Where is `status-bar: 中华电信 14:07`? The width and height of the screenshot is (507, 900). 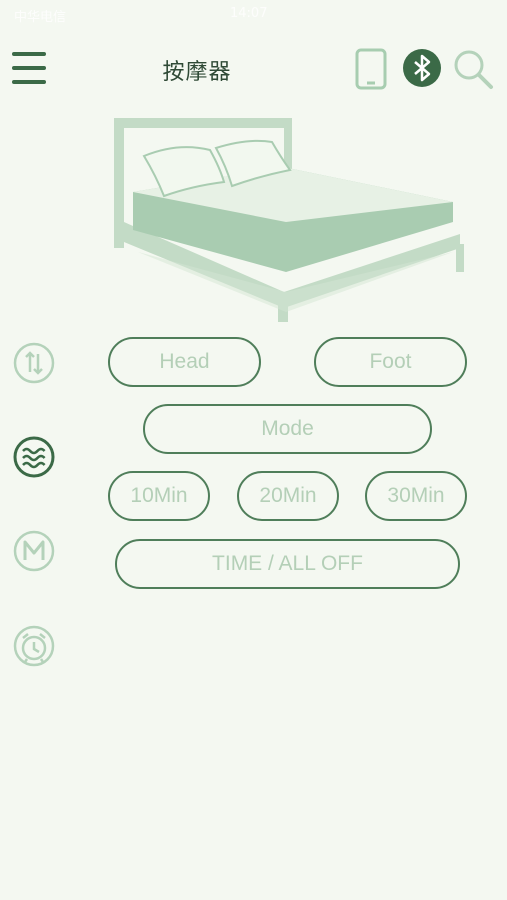 status-bar: 中华电信 14:07 is located at coordinates (253, 15).